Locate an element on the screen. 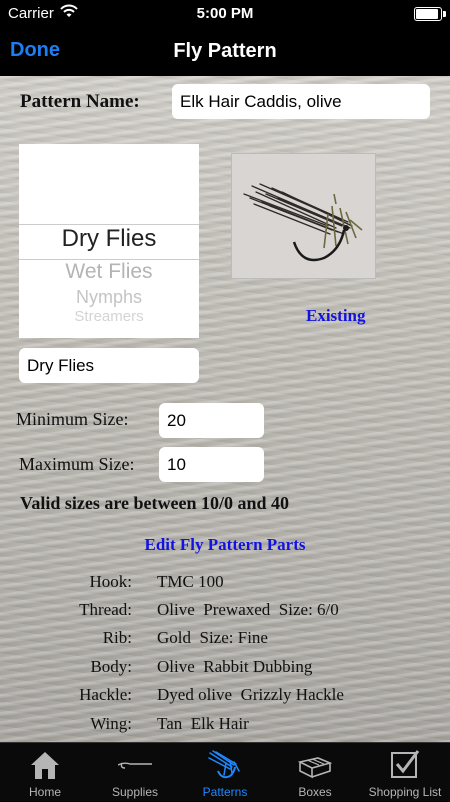 This screenshot has height=802, width=450. part-label: Wing: is located at coordinates (111, 723).